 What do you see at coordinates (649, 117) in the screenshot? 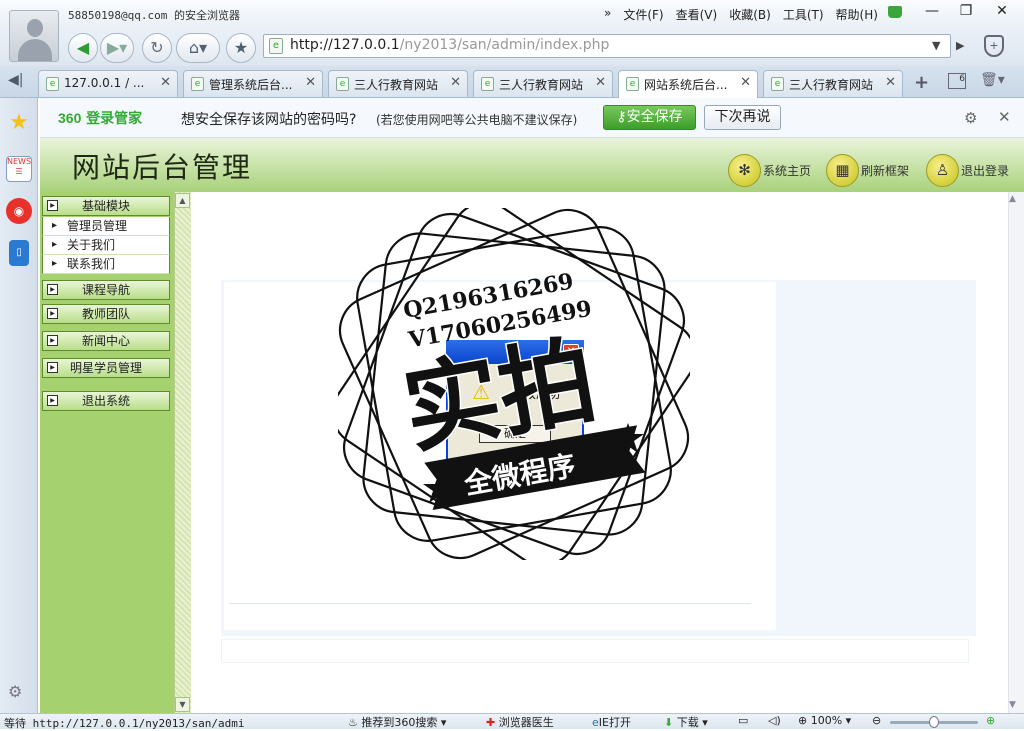
I see `save-password-button: ⚷安全保存` at bounding box center [649, 117].